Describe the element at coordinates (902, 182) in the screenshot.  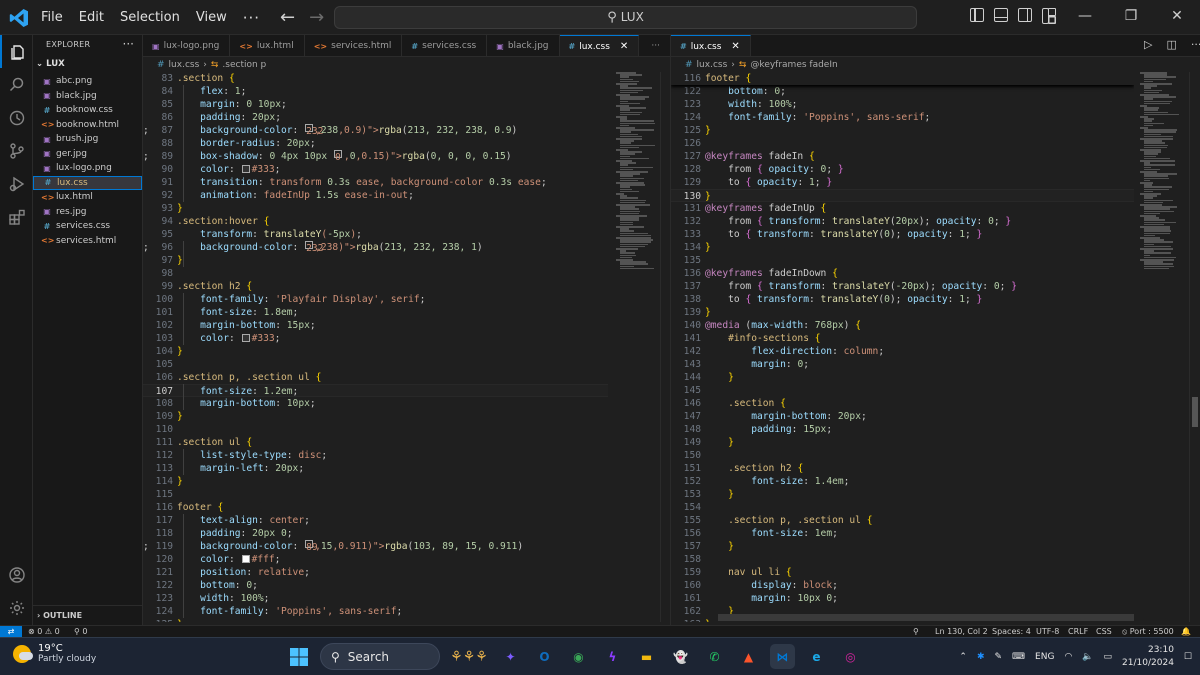
I see `code-line: 129 to { opacity: 1; }` at that location.